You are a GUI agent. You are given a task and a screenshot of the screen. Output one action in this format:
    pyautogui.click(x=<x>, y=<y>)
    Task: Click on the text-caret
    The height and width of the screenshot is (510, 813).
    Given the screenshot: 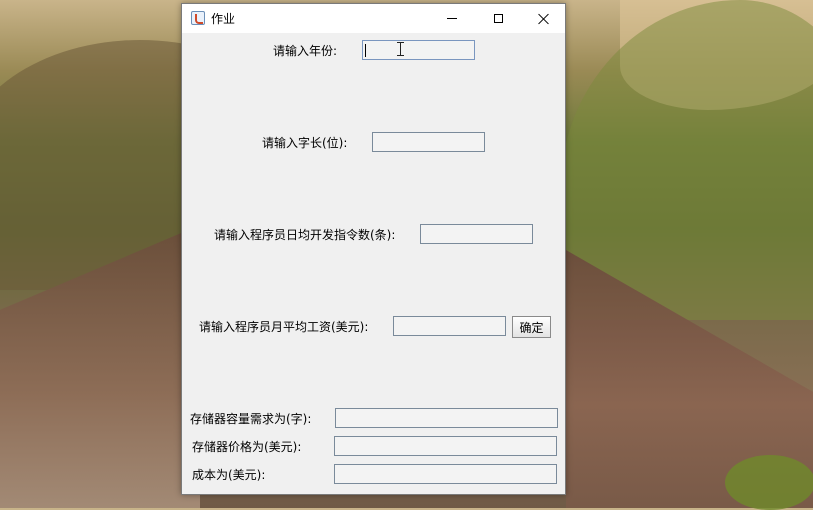 What is the action you would take?
    pyautogui.click(x=365, y=50)
    